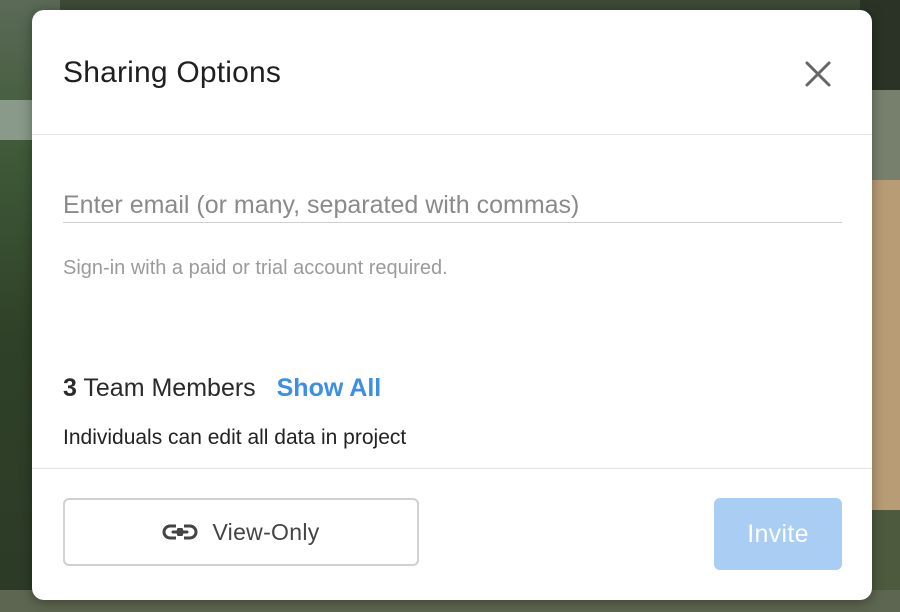 The height and width of the screenshot is (612, 900). What do you see at coordinates (235, 437) in the screenshot?
I see `team-description: Individuals can edit all data in project` at bounding box center [235, 437].